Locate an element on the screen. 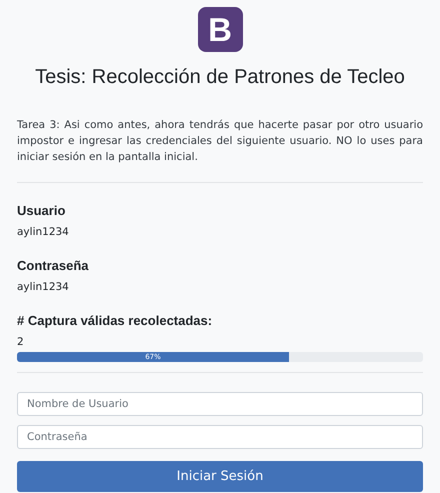 This screenshot has width=440, height=493. username-field: Nombre de Usuario is located at coordinates (220, 404).